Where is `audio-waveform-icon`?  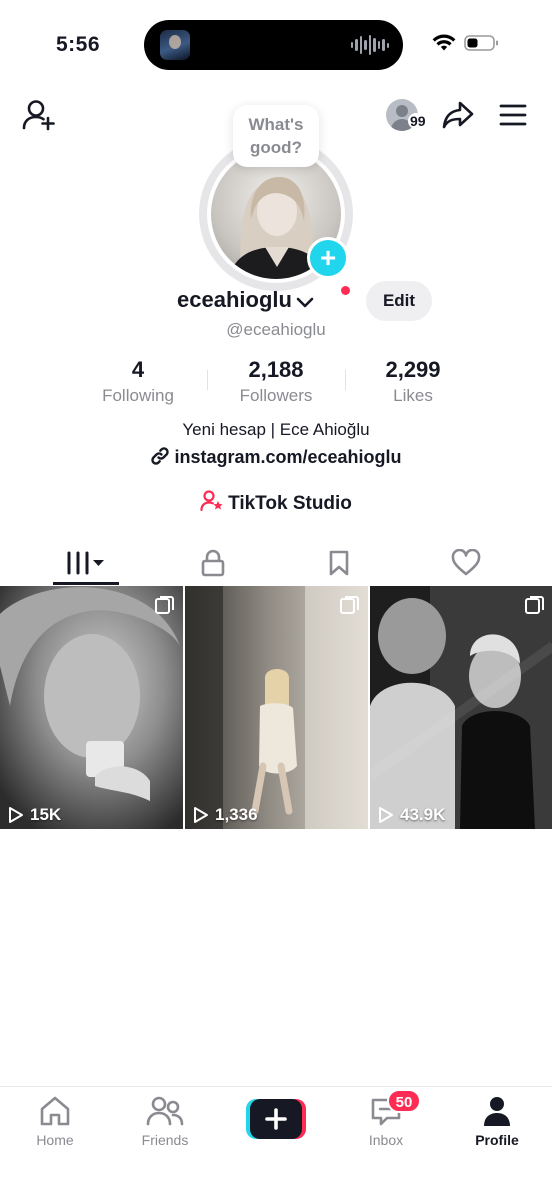
audio-waveform-icon is located at coordinates (369, 45).